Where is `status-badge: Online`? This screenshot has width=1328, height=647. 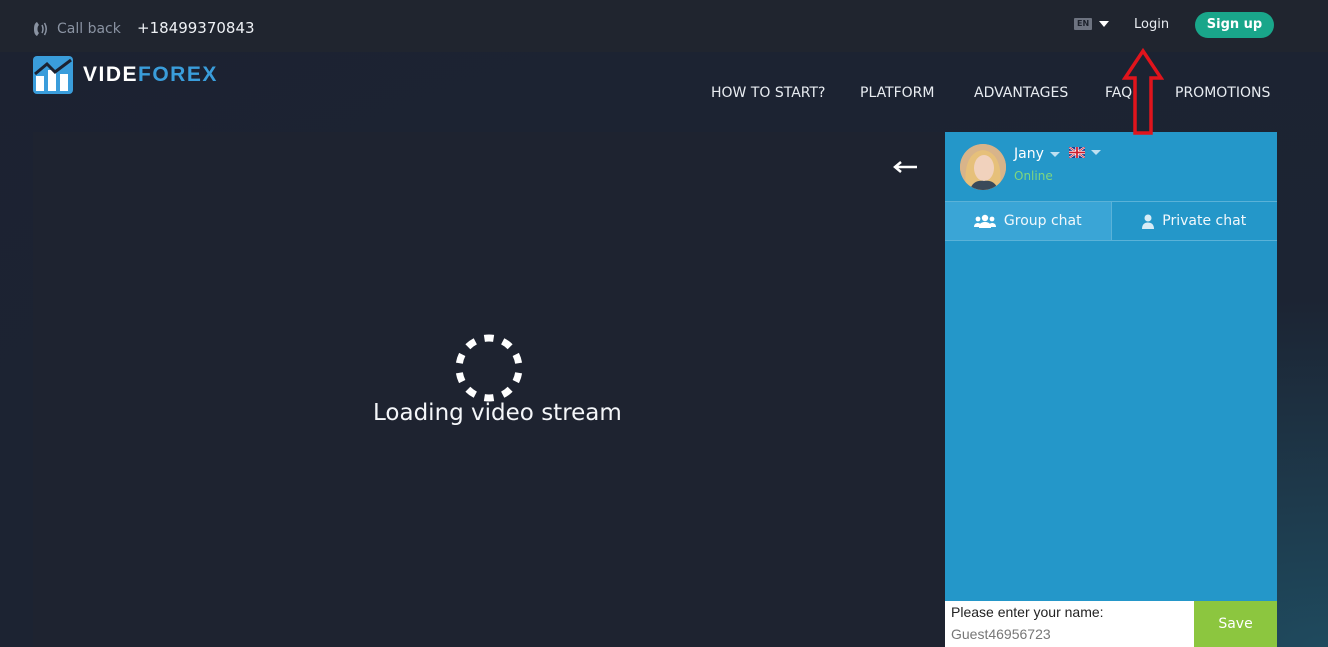 status-badge: Online is located at coordinates (1033, 176).